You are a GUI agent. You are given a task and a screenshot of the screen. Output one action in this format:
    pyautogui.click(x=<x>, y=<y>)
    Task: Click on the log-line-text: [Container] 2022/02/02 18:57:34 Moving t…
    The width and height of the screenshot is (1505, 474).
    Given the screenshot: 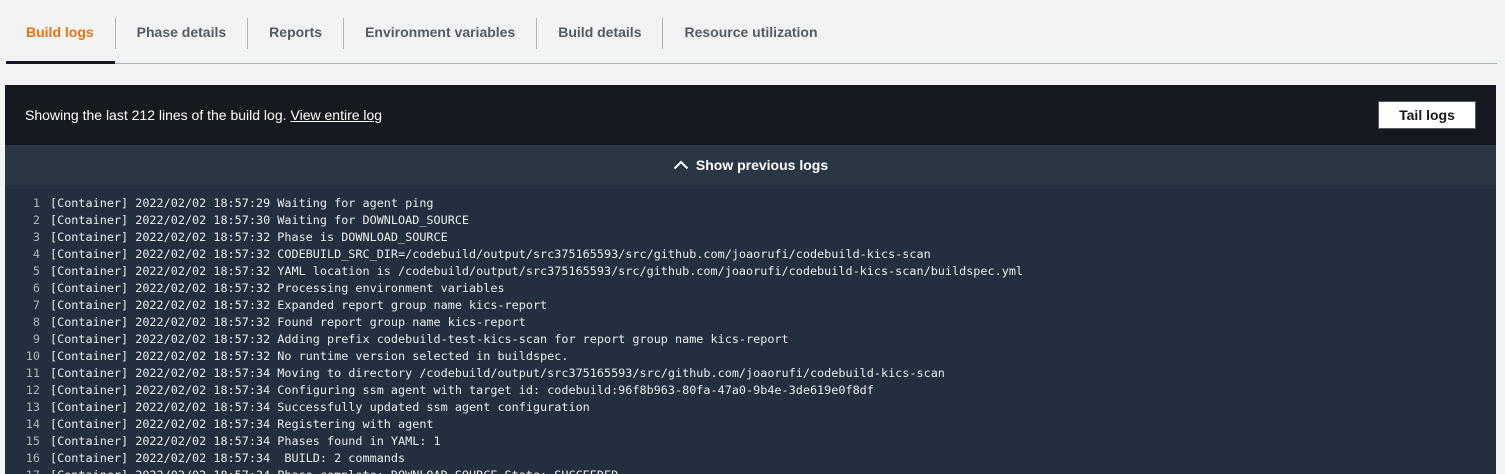 What is the action you would take?
    pyautogui.click(x=497, y=373)
    